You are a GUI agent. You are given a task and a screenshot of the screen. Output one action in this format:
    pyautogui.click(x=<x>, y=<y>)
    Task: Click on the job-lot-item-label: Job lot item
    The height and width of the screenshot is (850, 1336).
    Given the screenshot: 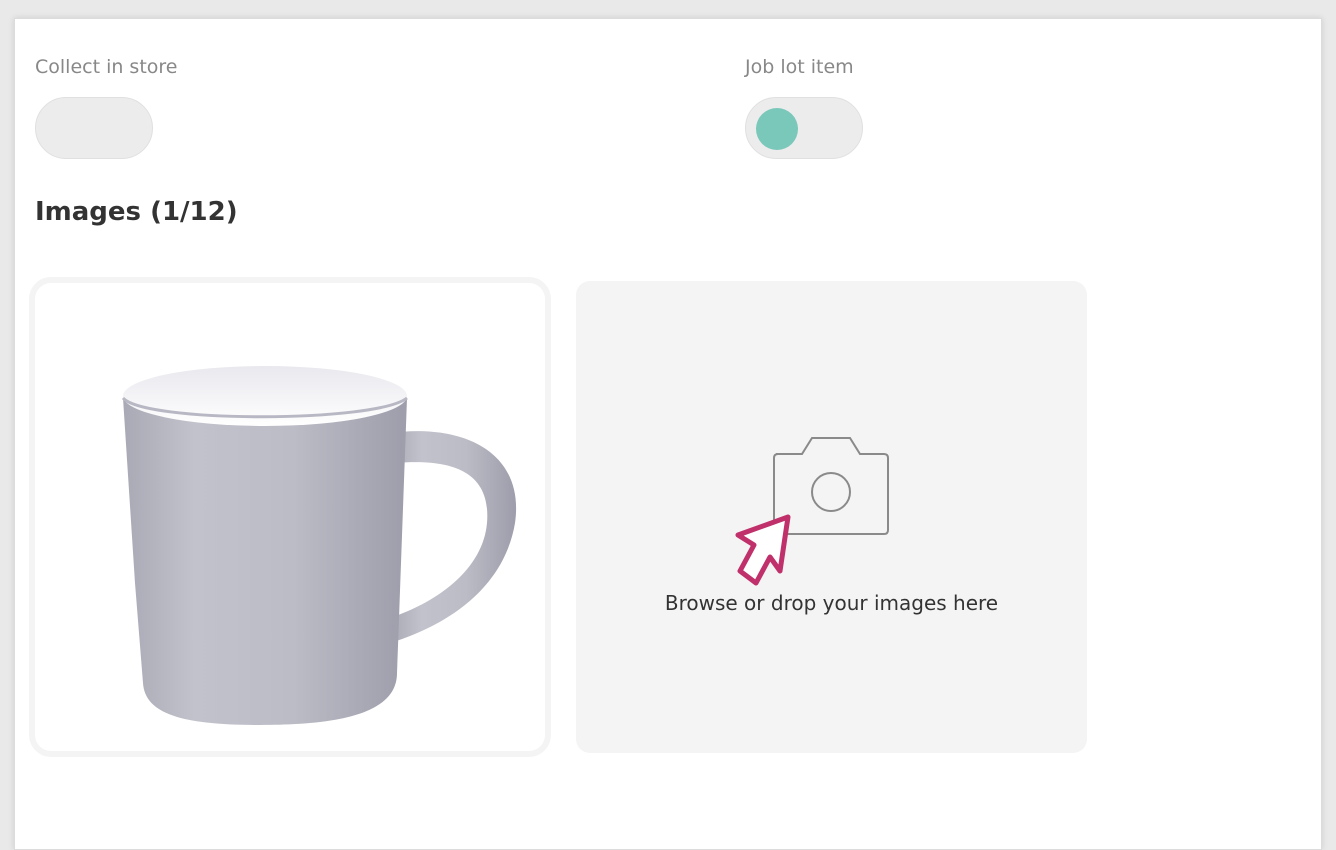 What is the action you would take?
    pyautogui.click(x=799, y=67)
    